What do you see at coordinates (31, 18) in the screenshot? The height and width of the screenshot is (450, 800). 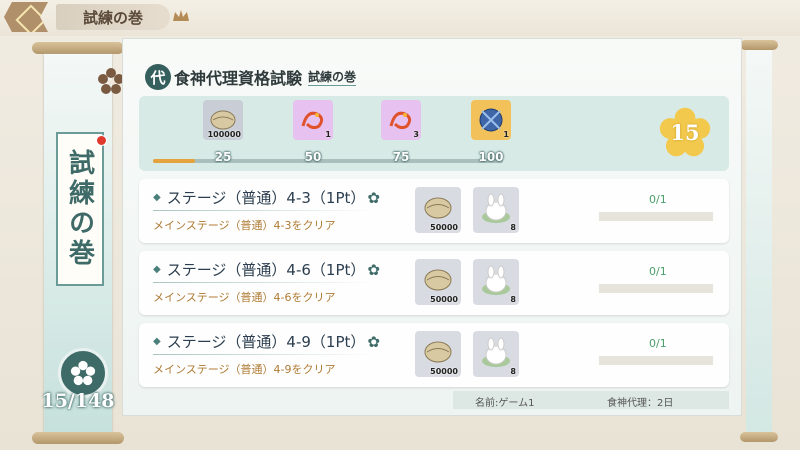 I see `back-arrow-icon` at bounding box center [31, 18].